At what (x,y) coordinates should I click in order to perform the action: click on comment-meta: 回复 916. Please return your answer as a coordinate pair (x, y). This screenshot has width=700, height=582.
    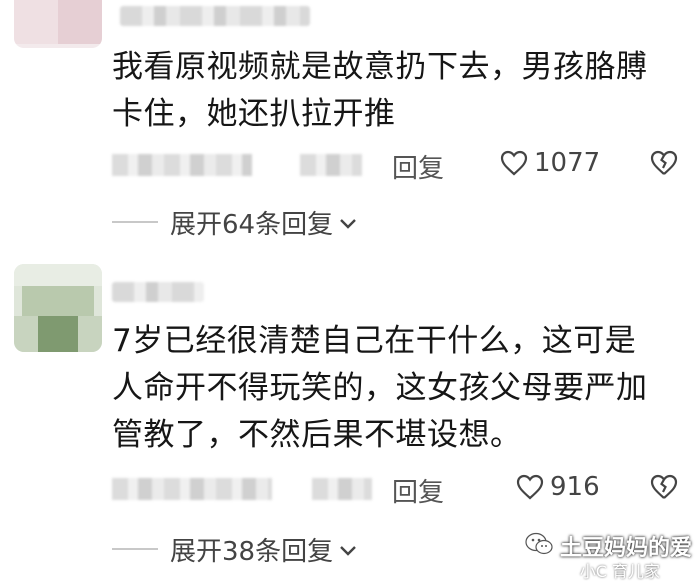
    Looking at the image, I should click on (402, 490).